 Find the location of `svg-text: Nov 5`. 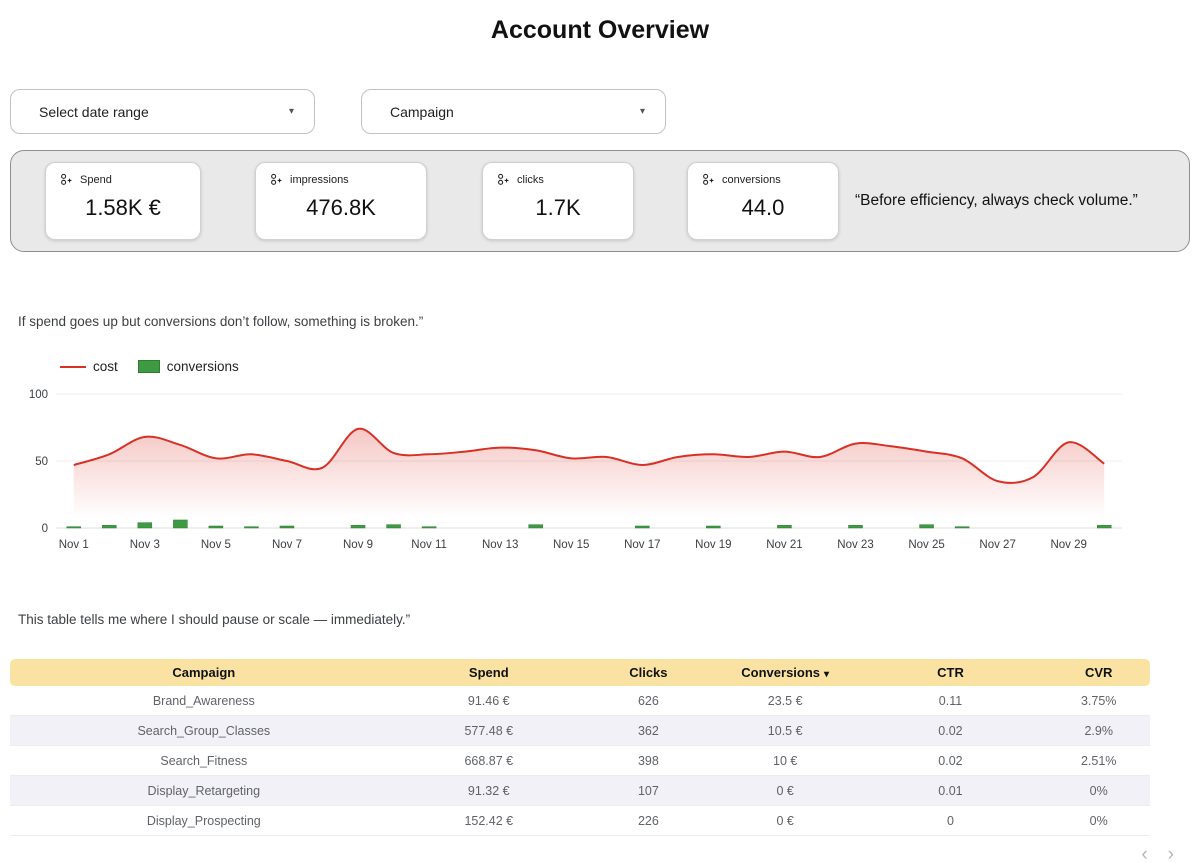

svg-text: Nov 5 is located at coordinates (216, 545).